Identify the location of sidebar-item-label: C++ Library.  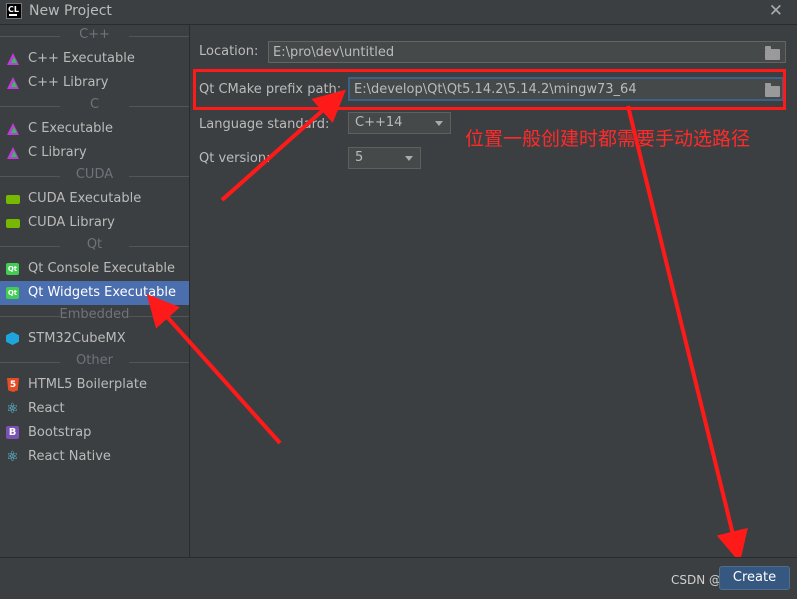
(68, 82).